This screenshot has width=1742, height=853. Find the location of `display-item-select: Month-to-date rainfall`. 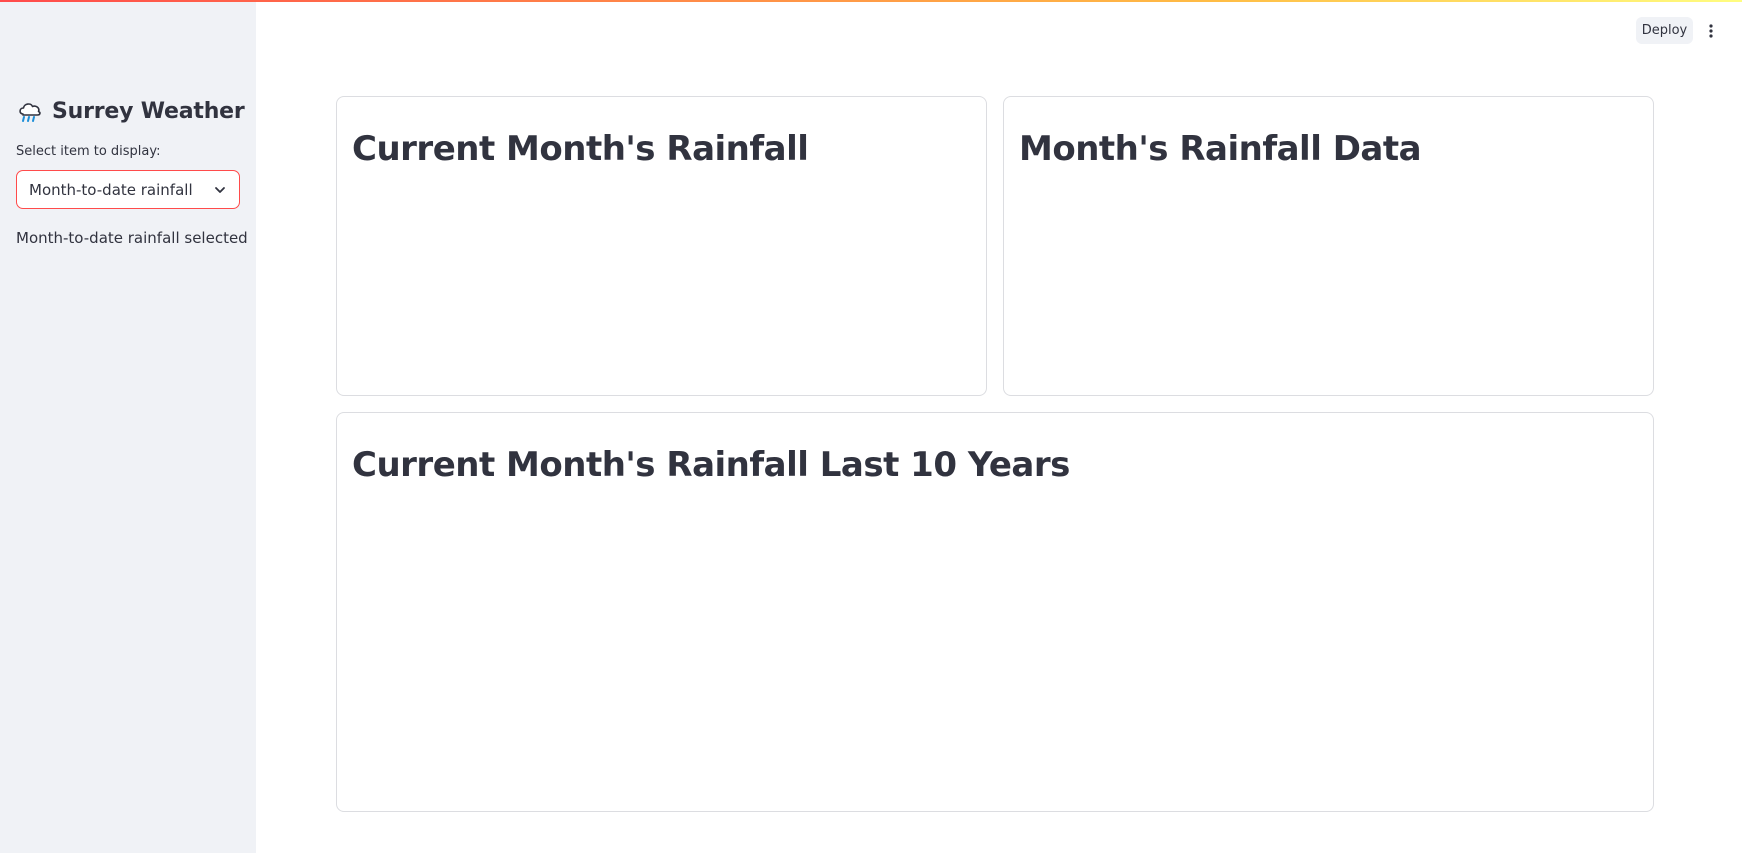

display-item-select: Month-to-date rainfall is located at coordinates (128, 189).